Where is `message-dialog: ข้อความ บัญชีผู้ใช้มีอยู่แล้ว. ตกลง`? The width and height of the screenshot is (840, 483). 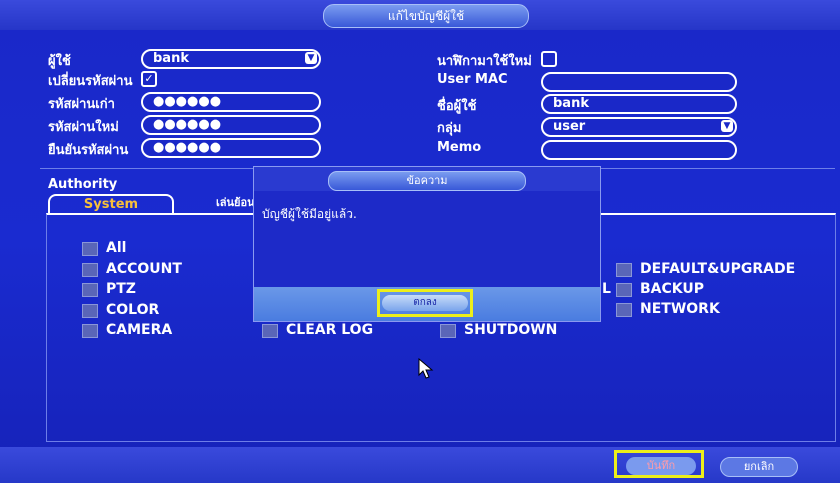 message-dialog: ข้อความ บัญชีผู้ใช้มีอยู่แล้ว. ตกลง is located at coordinates (427, 244).